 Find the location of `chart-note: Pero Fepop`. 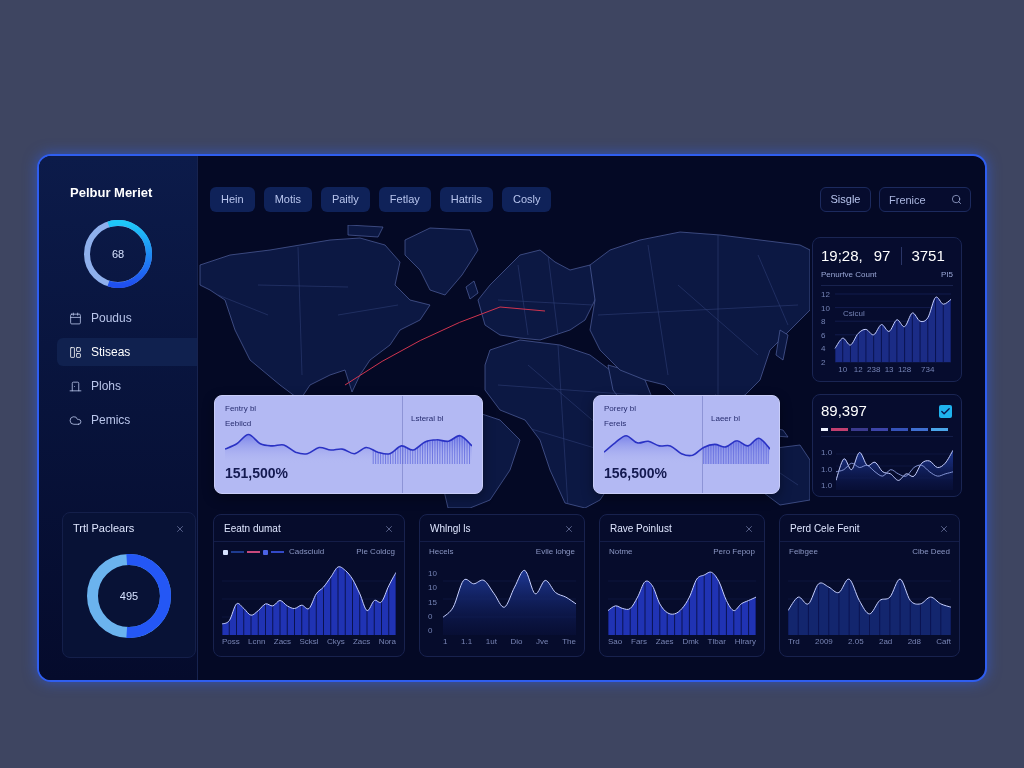

chart-note: Pero Fepop is located at coordinates (734, 552).